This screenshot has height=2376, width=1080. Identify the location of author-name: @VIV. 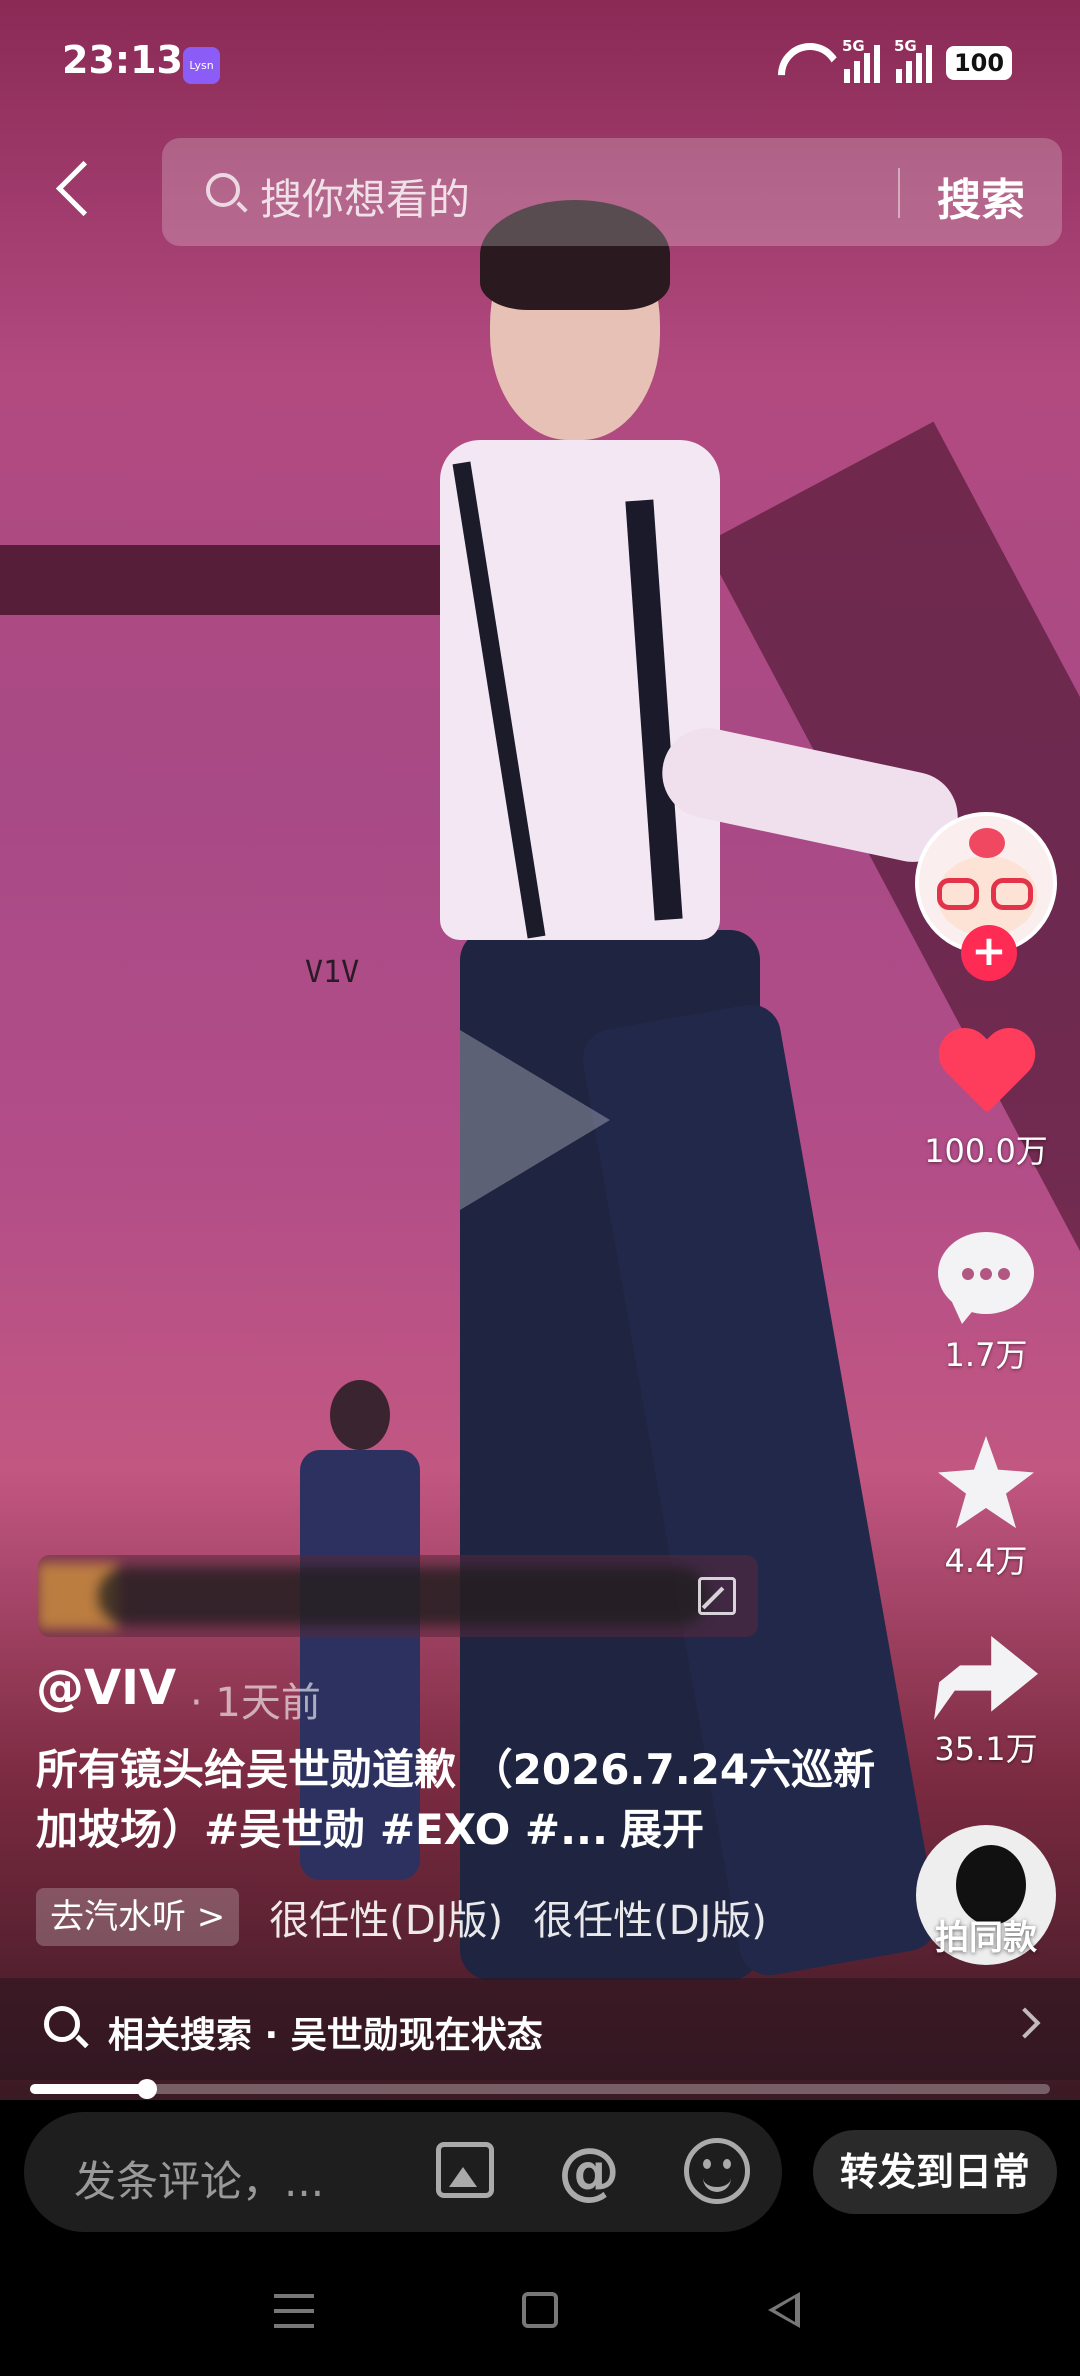
(106, 1688).